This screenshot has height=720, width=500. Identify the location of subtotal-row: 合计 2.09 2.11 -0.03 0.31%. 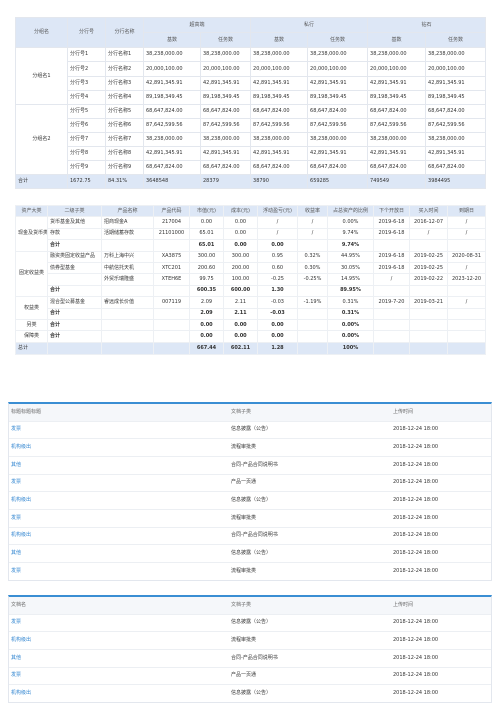
(251, 313).